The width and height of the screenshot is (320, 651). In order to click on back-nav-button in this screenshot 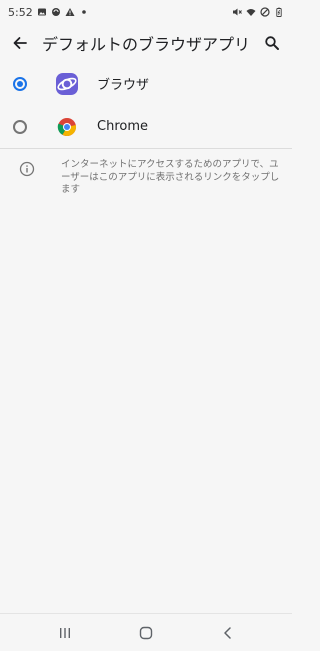, I will do `click(228, 633)`.